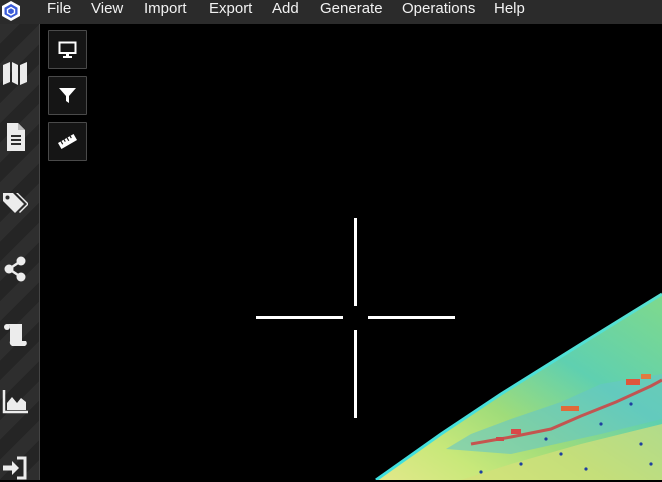  Describe the element at coordinates (59, 12) in the screenshot. I see `menu-file: File` at that location.